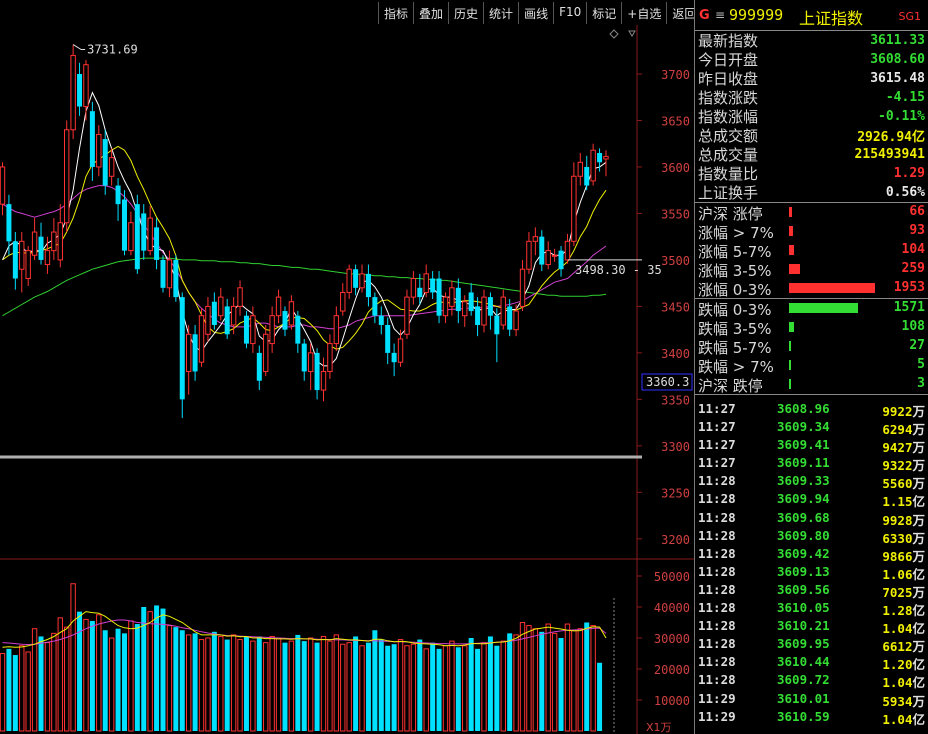  Describe the element at coordinates (897, 538) in the screenshot. I see `tick-volume-number: 6330` at that location.